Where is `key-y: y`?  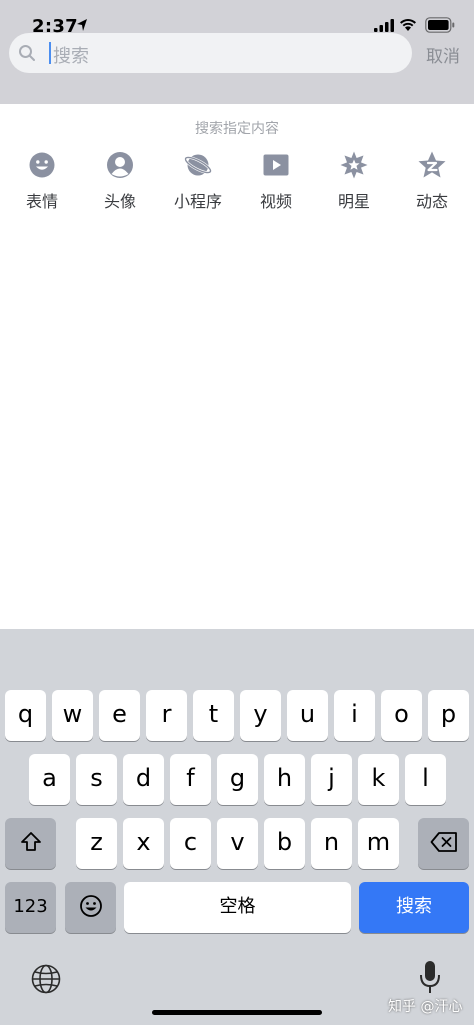
key-y: y is located at coordinates (260, 715).